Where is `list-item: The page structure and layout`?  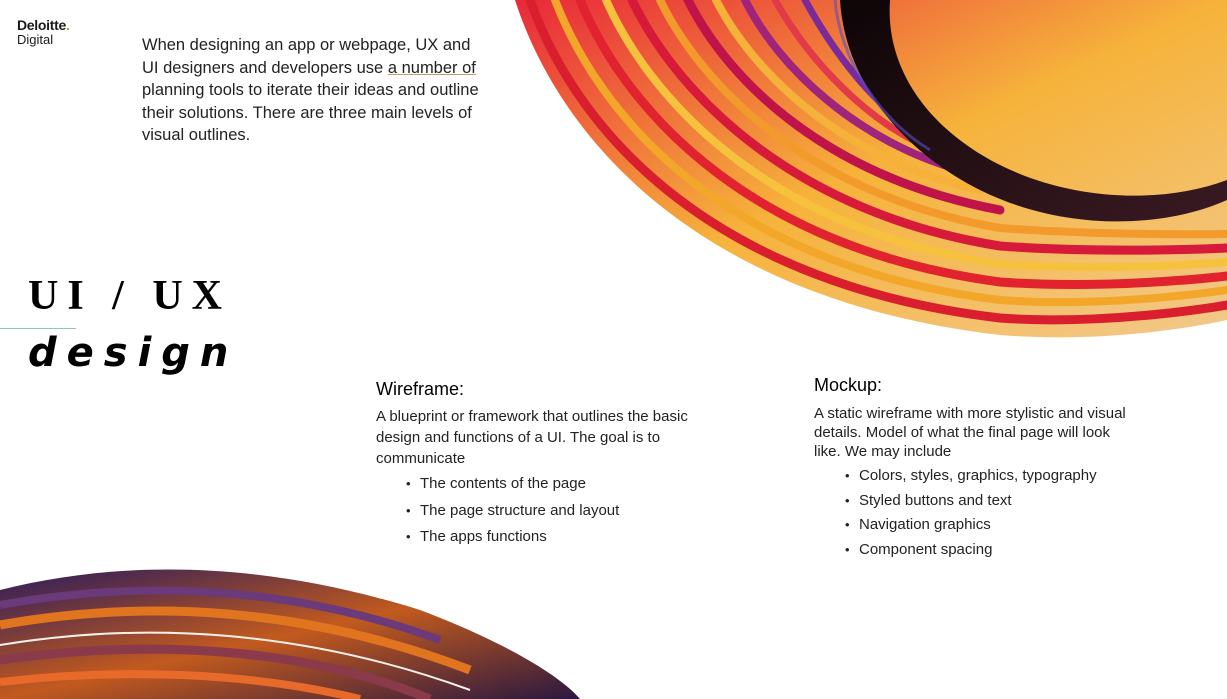 list-item: The page structure and layout is located at coordinates (547, 513).